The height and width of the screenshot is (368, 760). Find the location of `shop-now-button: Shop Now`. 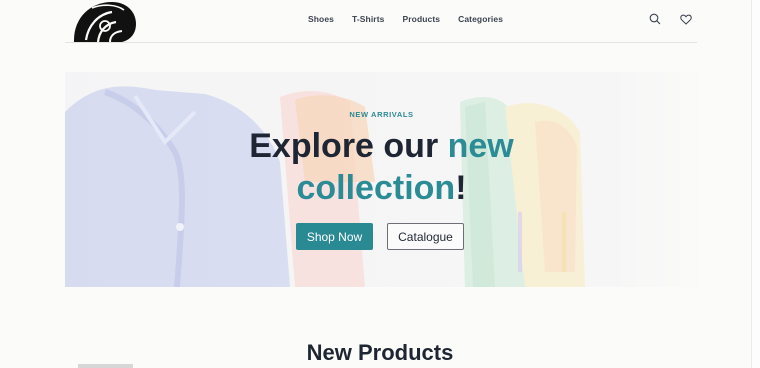

shop-now-button: Shop Now is located at coordinates (334, 236).